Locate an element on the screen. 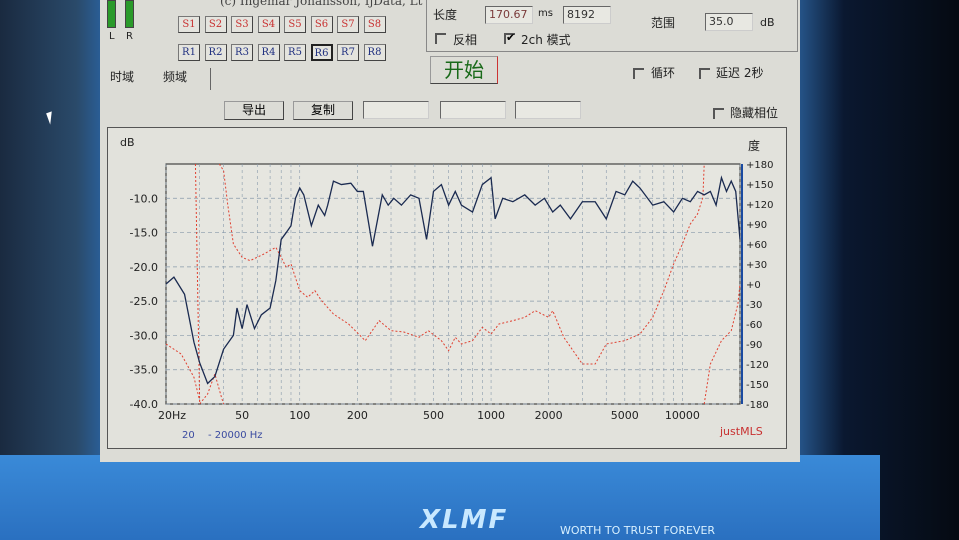 The image size is (959, 540). slot-button-r7: R7 is located at coordinates (348, 52).